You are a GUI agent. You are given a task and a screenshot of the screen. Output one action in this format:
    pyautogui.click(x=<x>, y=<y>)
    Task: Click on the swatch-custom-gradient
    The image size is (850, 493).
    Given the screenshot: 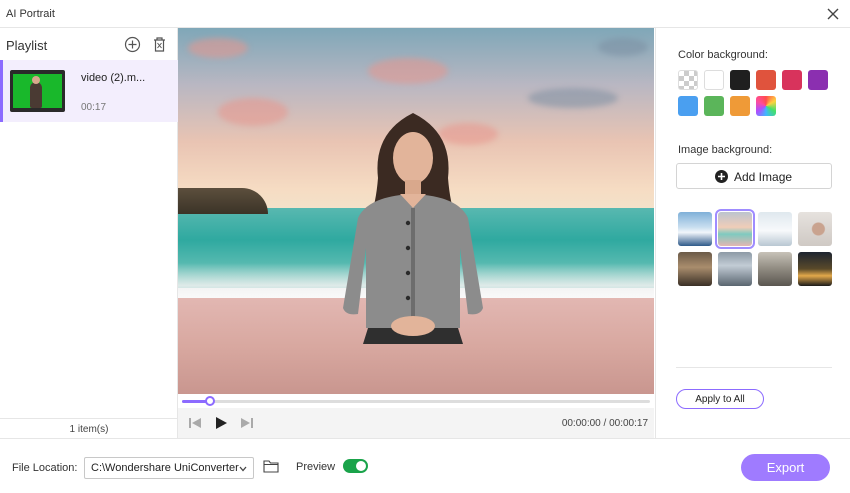 What is the action you would take?
    pyautogui.click(x=766, y=106)
    